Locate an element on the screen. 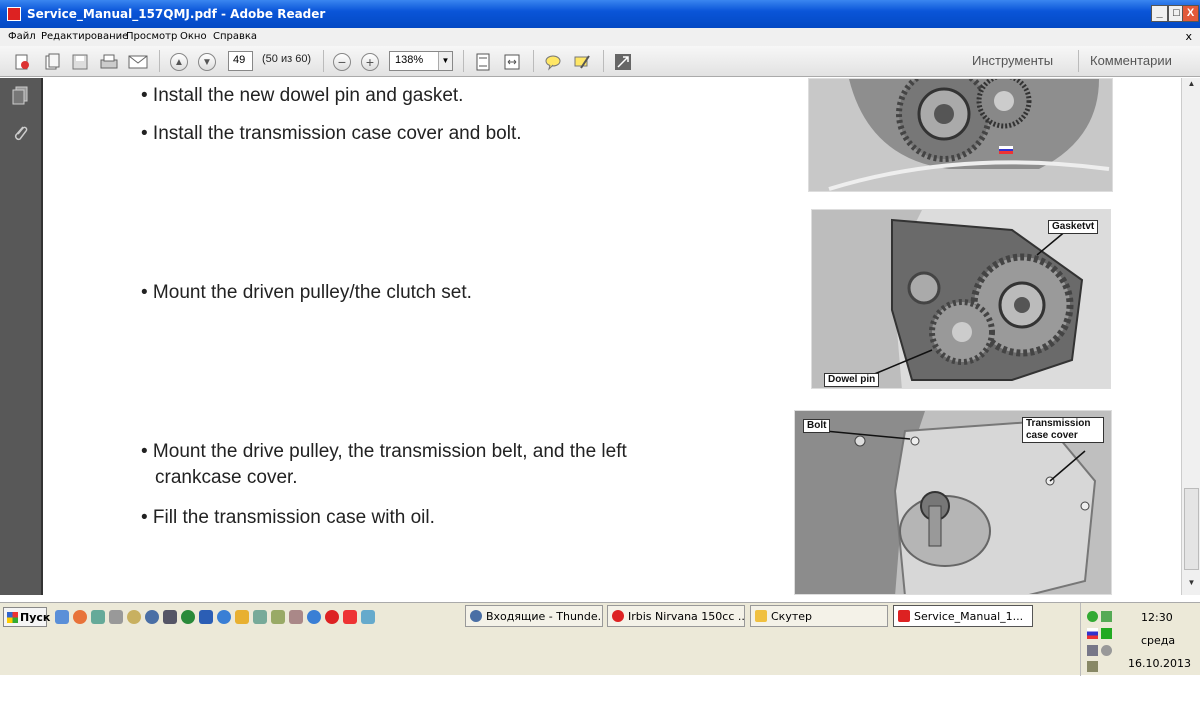 The width and height of the screenshot is (1200, 725). network-icon is located at coordinates (1092, 616).